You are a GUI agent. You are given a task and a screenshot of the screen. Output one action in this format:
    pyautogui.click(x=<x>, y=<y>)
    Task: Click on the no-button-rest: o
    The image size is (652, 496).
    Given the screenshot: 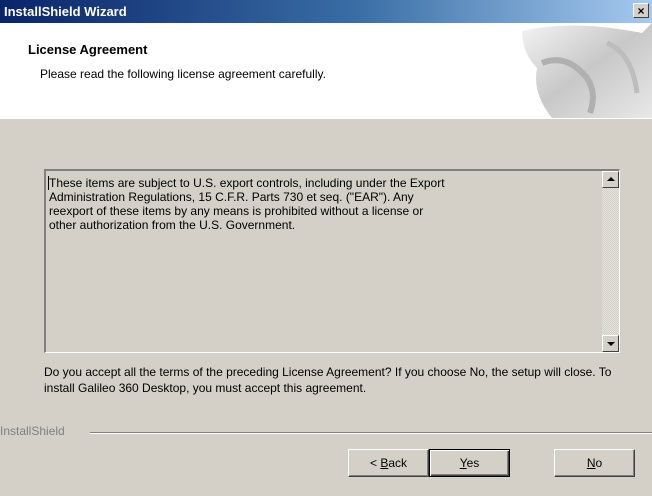 What is the action you would take?
    pyautogui.click(x=599, y=463)
    